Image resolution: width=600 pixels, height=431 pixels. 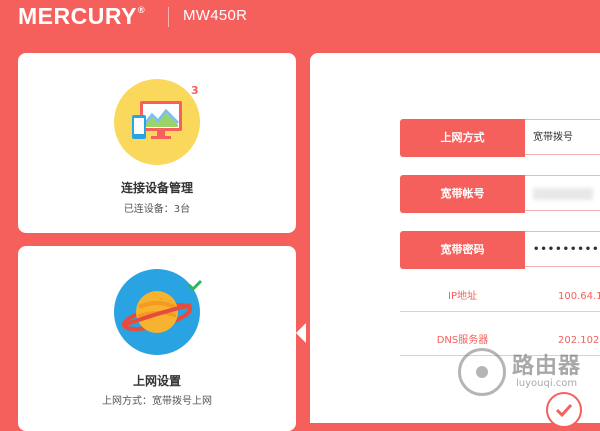 I want to click on active-card-pointer, so click(x=301, y=333).